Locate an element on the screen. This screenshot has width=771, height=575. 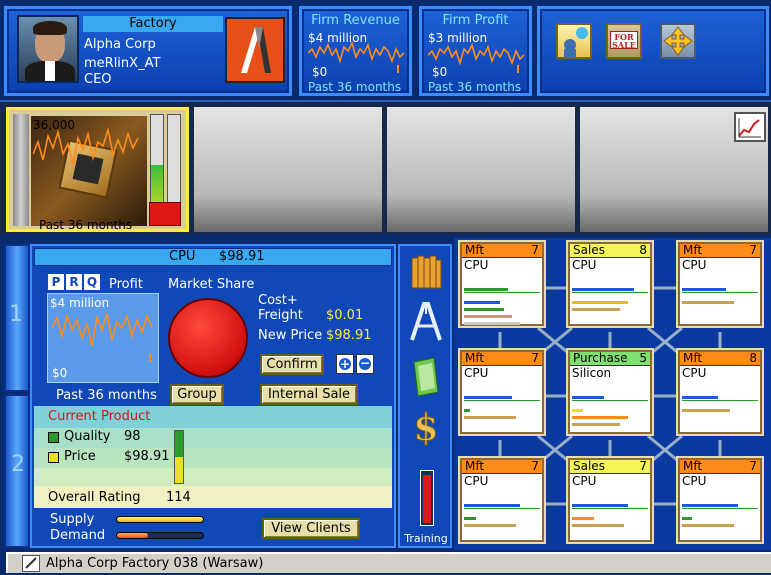
view-clients-button: View Clients is located at coordinates (311, 528).